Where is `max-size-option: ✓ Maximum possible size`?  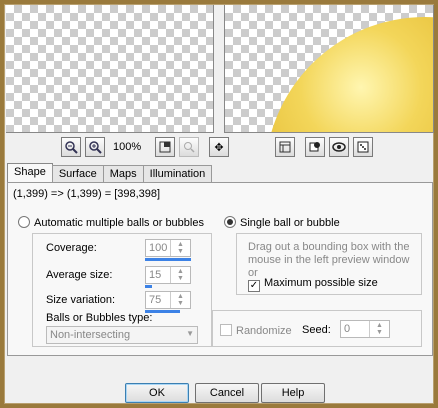 max-size-option: ✓ Maximum possible size is located at coordinates (313, 284).